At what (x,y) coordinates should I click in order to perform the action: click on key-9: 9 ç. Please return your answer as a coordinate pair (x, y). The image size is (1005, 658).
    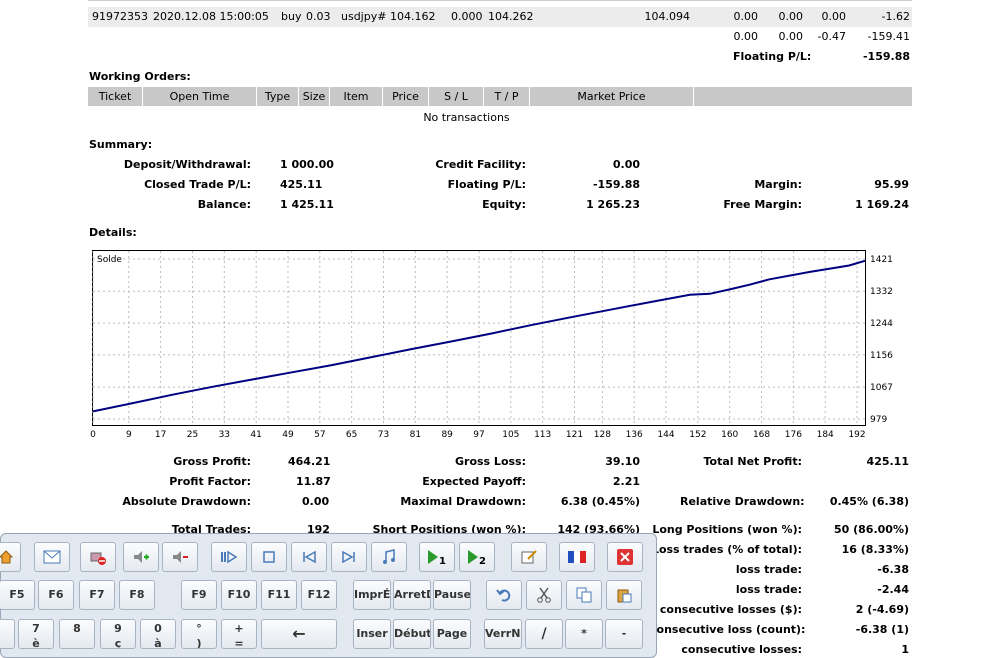
    Looking at the image, I should click on (118, 634).